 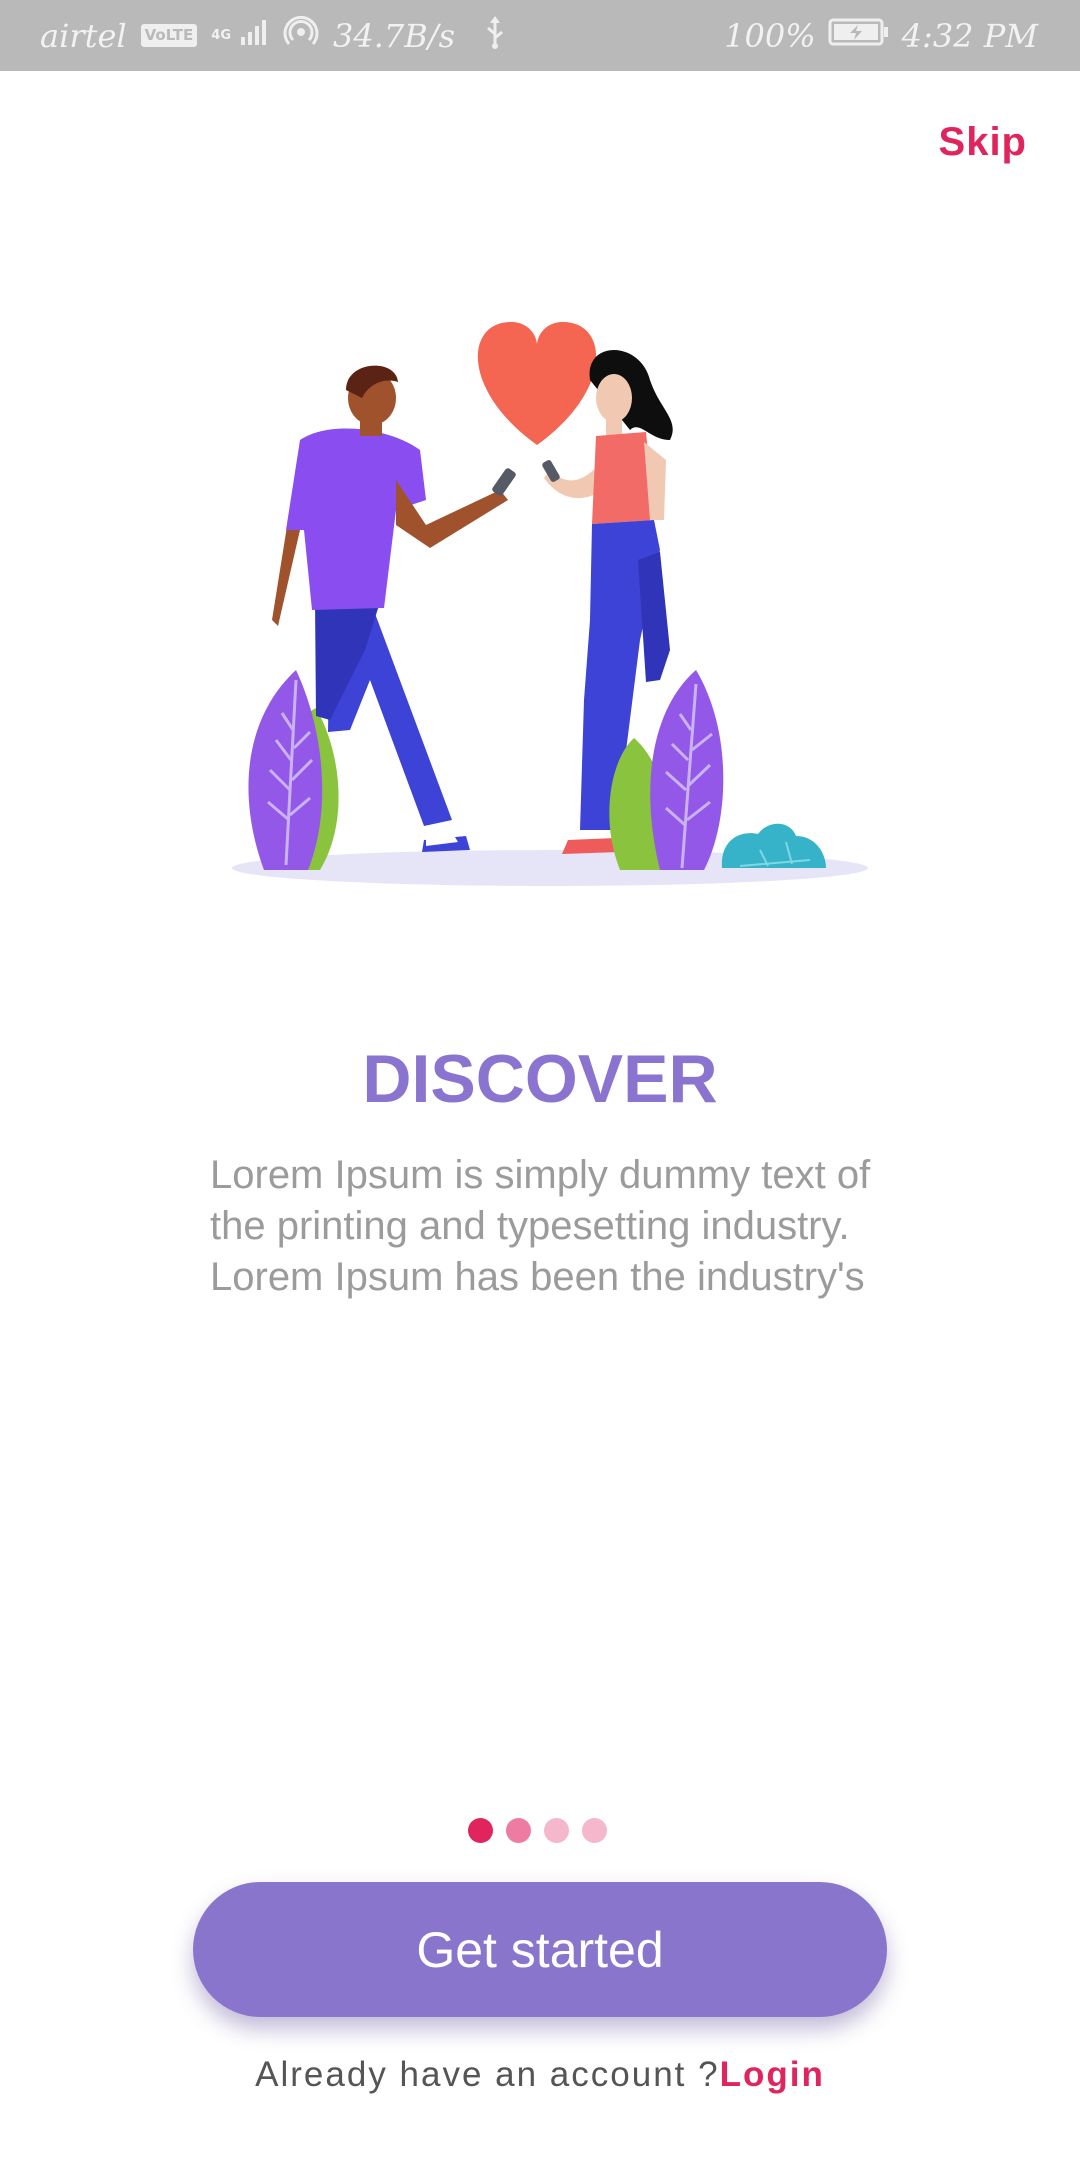 What do you see at coordinates (537, 1830) in the screenshot?
I see `page-indicator` at bounding box center [537, 1830].